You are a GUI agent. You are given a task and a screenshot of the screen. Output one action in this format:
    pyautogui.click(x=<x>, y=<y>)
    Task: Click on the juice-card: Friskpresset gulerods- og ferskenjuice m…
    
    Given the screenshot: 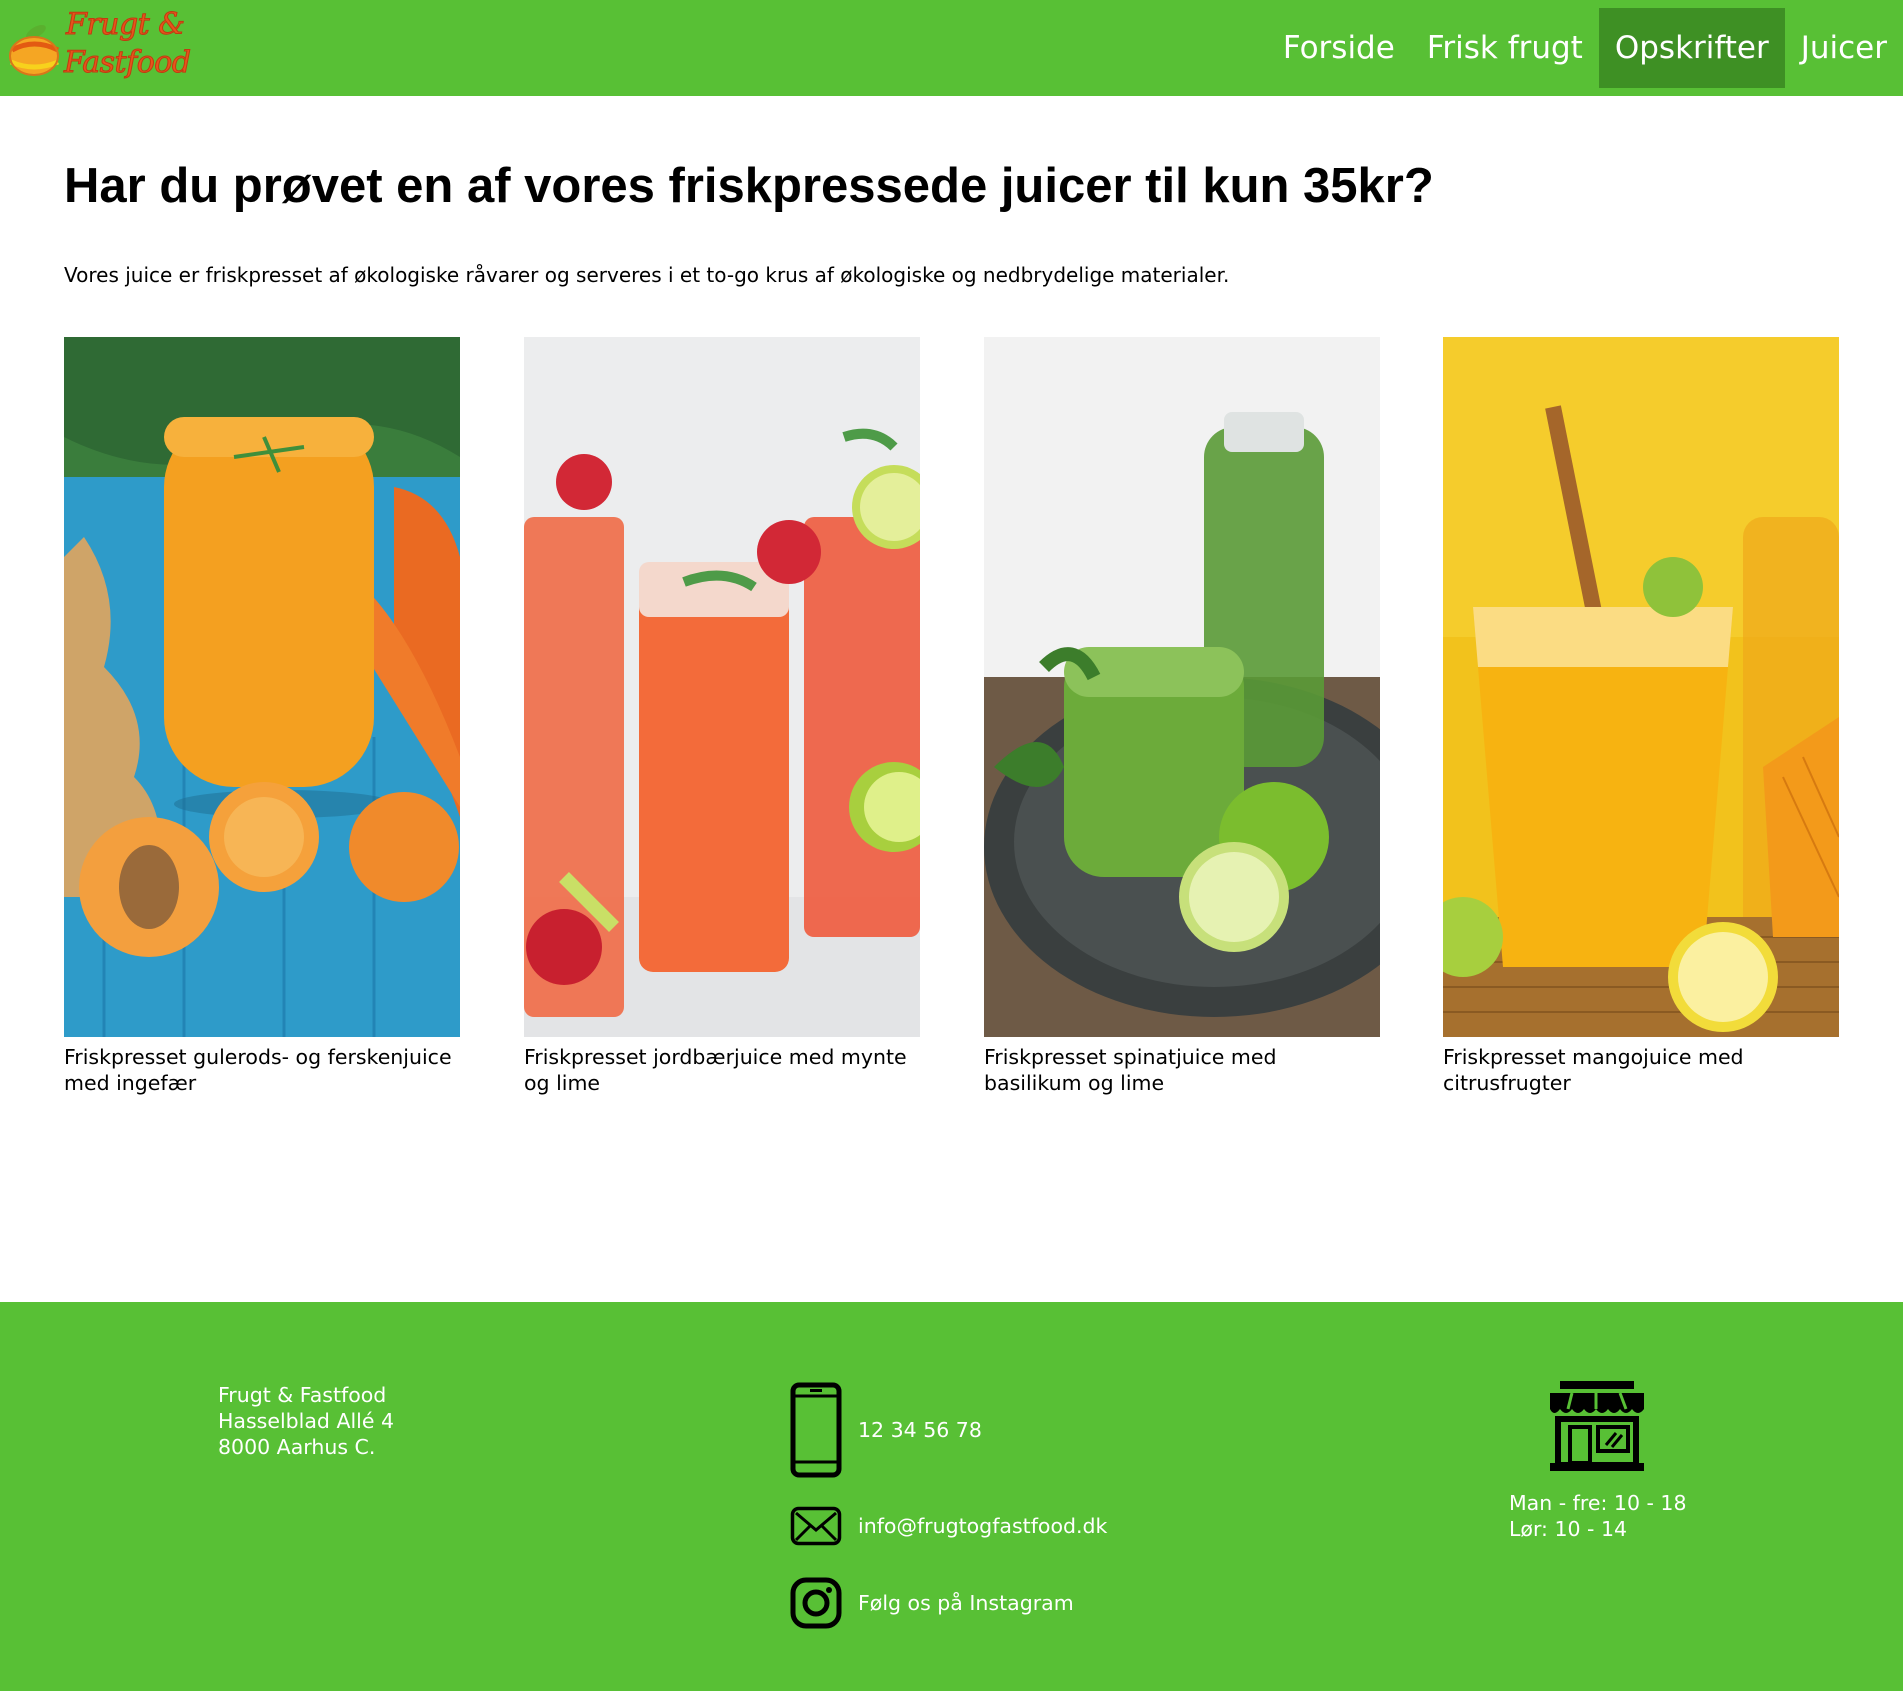 What is the action you would take?
    pyautogui.click(x=262, y=716)
    